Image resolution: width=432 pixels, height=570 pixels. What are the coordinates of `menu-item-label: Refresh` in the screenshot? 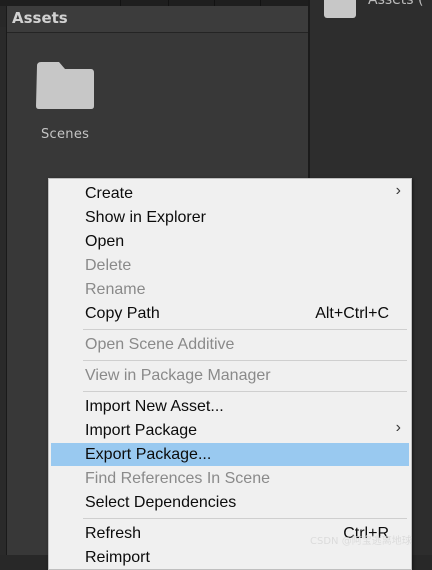 It's located at (113, 533).